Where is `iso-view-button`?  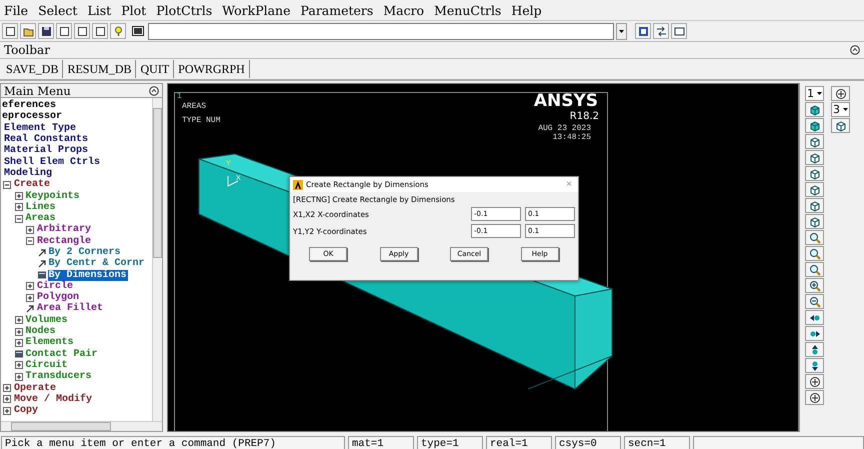
iso-view-button is located at coordinates (814, 109).